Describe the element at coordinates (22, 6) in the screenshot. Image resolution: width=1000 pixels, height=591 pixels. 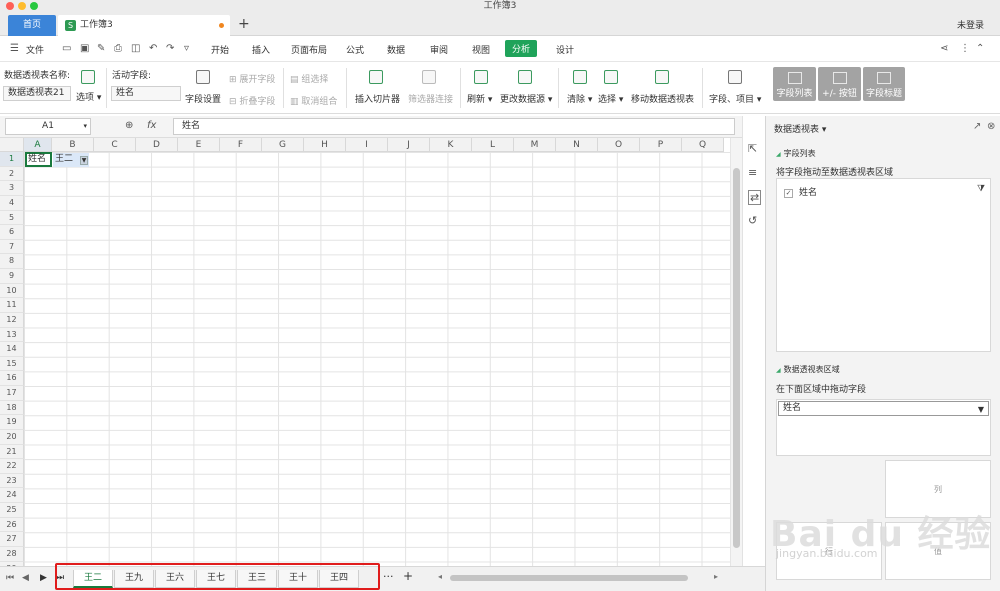
I see `minimize-window-button` at that location.